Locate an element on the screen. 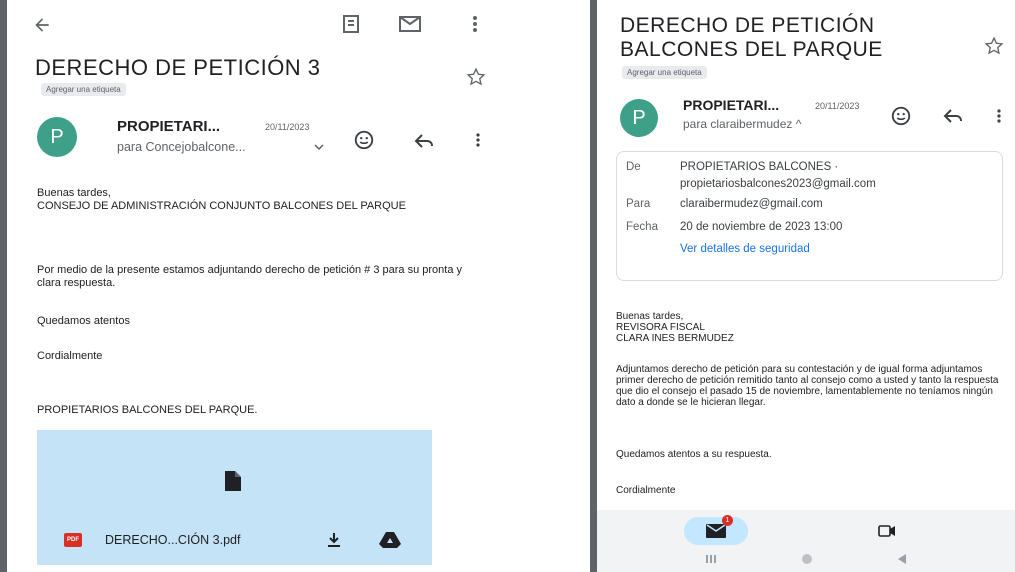 The height and width of the screenshot is (572, 1015). body-line-3: CLARA INES BERMUDEZ is located at coordinates (675, 338).